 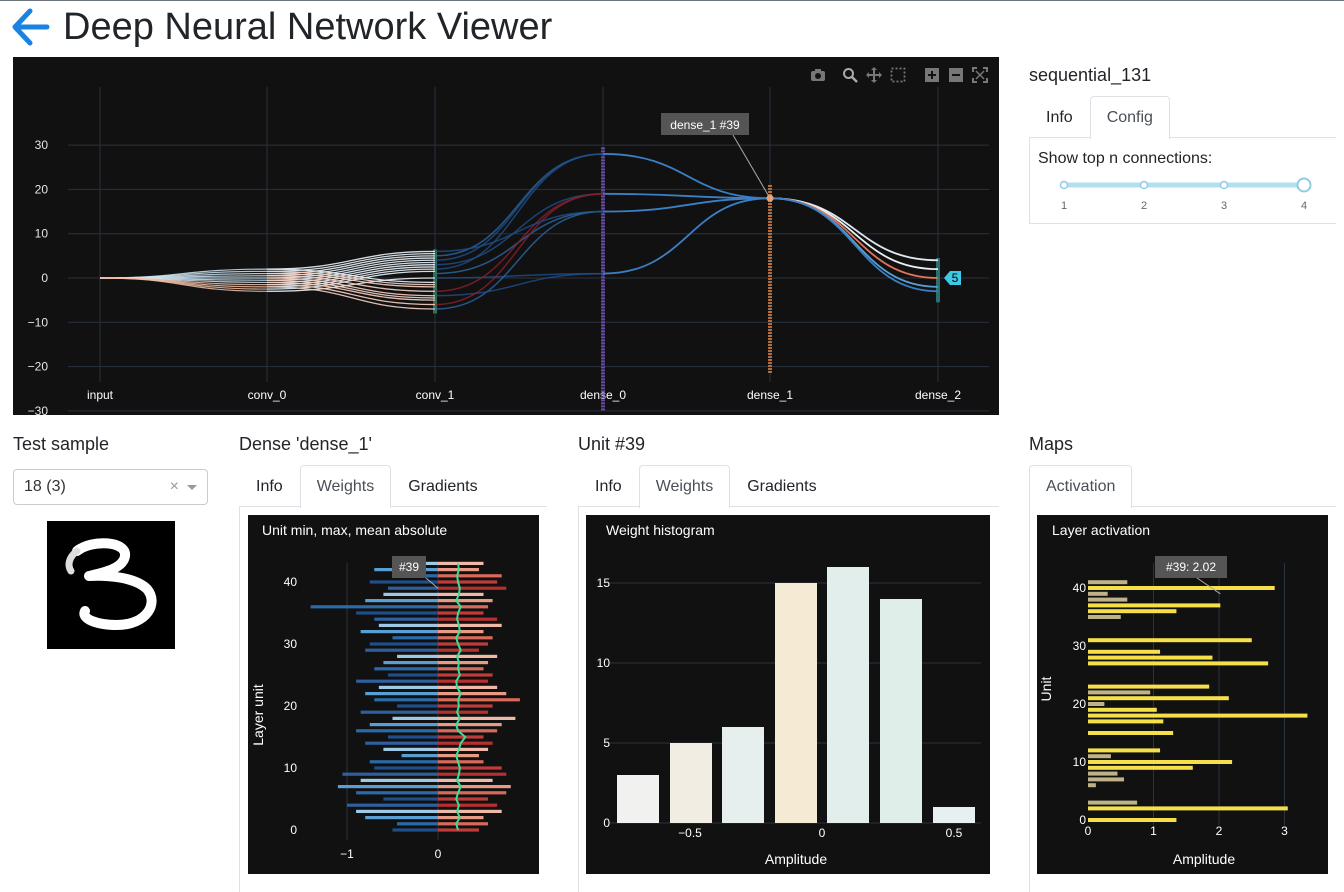 I want to click on y-tick-label: 30, so click(x=1080, y=646).